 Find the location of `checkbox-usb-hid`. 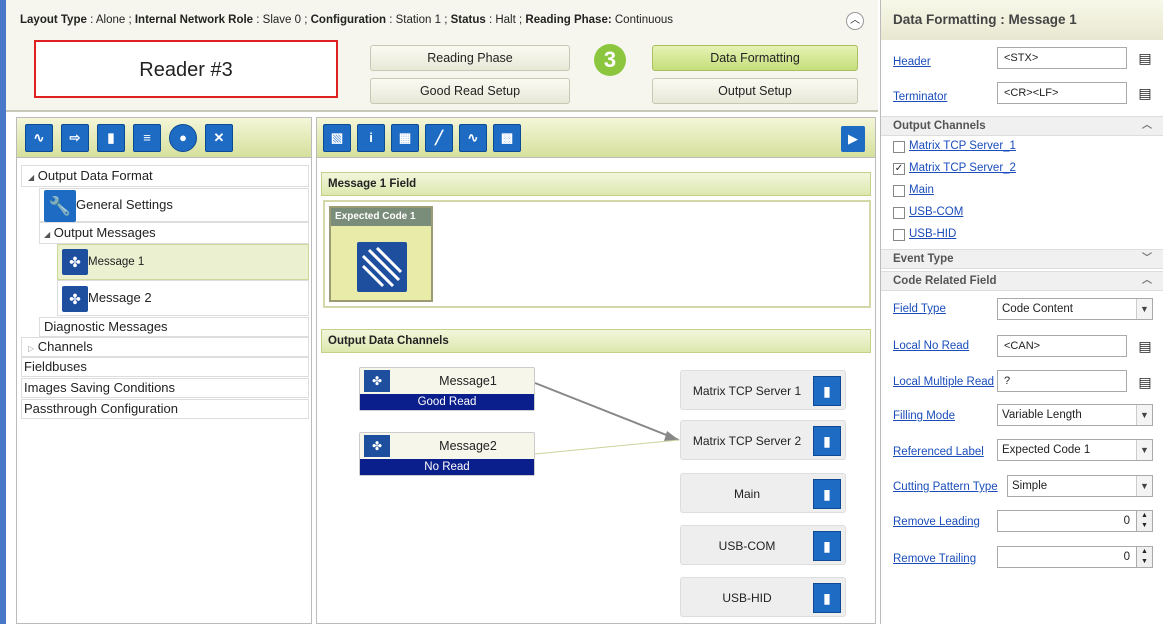

checkbox-usb-hid is located at coordinates (899, 235).